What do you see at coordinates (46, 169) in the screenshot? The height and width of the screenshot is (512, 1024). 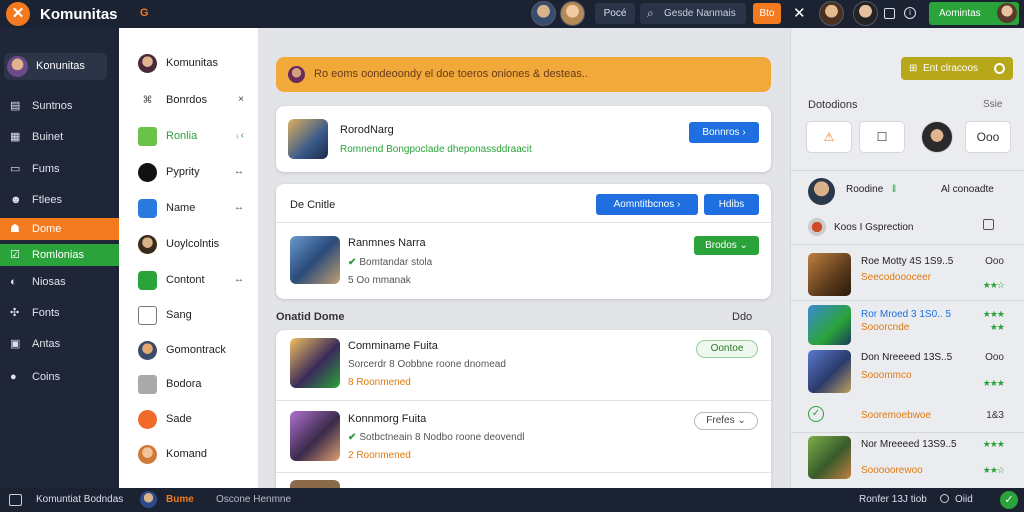 I see `nav-label: Fums` at bounding box center [46, 169].